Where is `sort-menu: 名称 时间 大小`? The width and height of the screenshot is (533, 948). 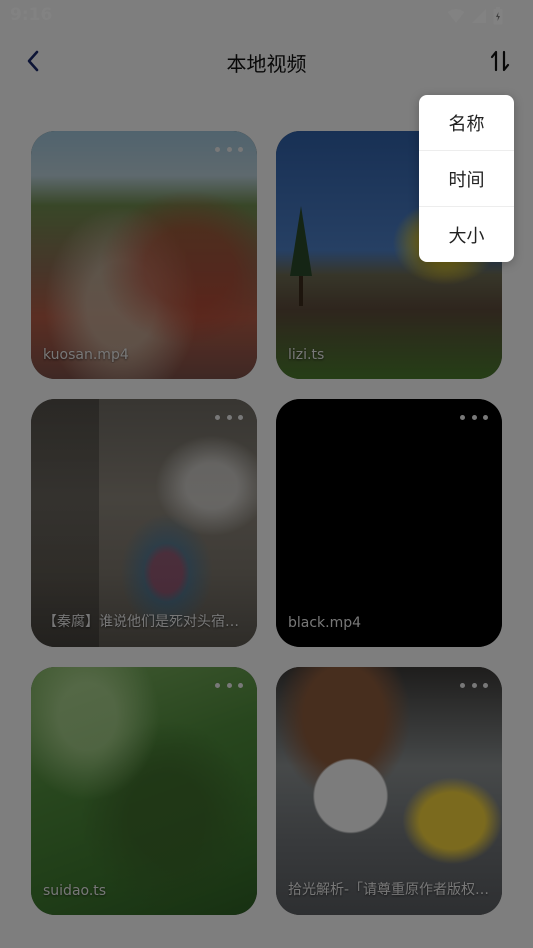
sort-menu: 名称 时间 大小 is located at coordinates (466, 178).